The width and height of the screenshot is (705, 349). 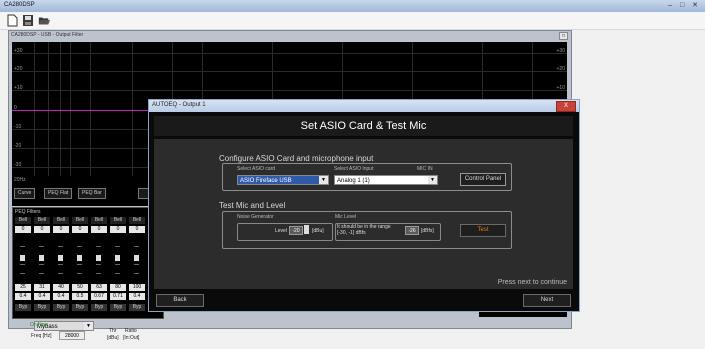 What do you see at coordinates (566, 106) in the screenshot?
I see `dialog-close-button: X` at bounding box center [566, 106].